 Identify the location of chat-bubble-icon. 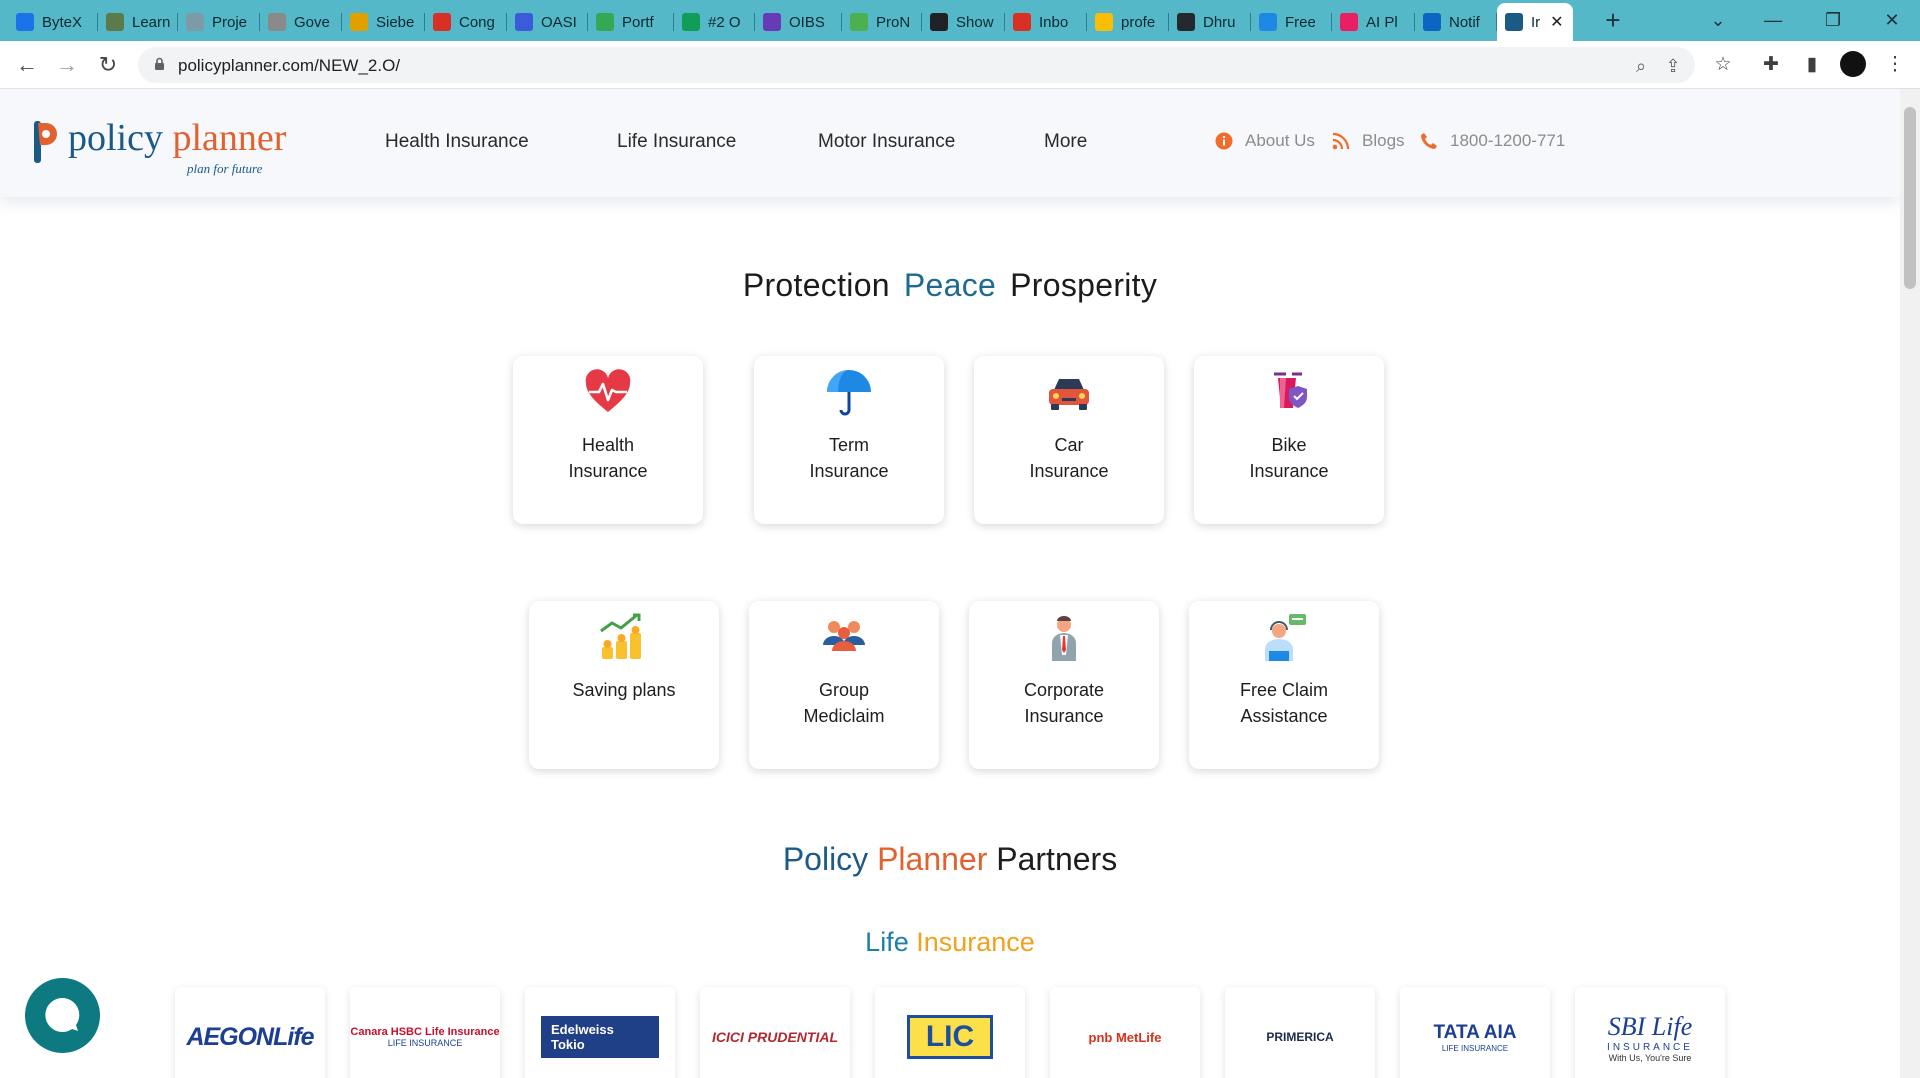
(62, 1014).